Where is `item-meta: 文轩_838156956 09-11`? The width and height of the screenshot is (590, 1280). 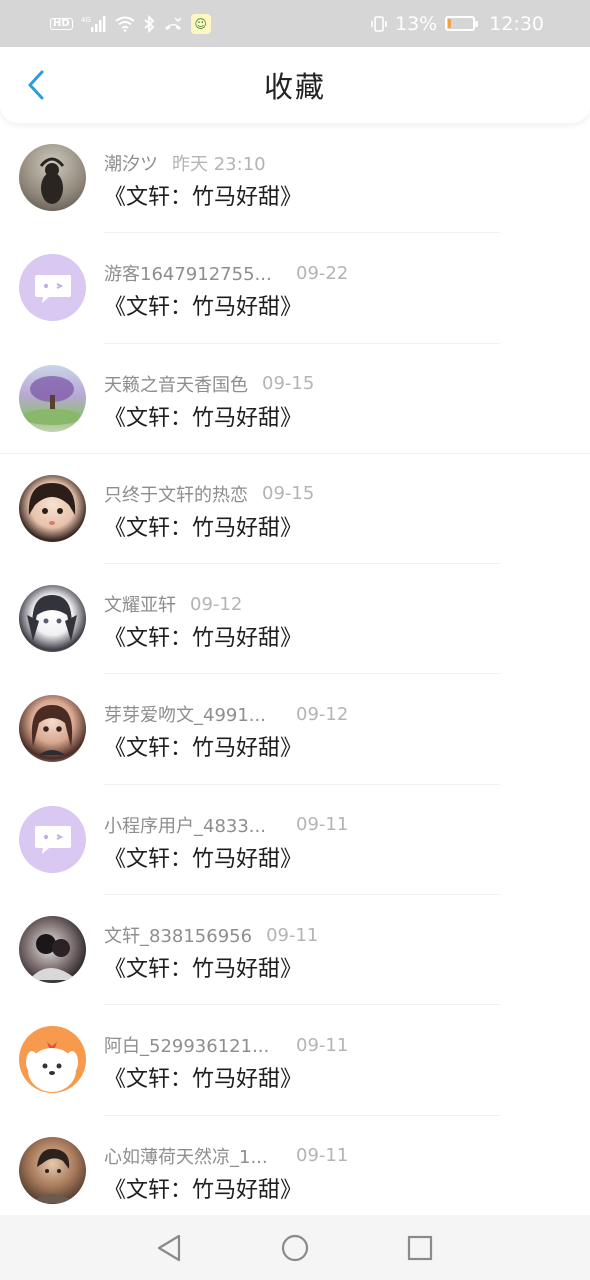
item-meta: 文轩_838156956 09-11 is located at coordinates (211, 935).